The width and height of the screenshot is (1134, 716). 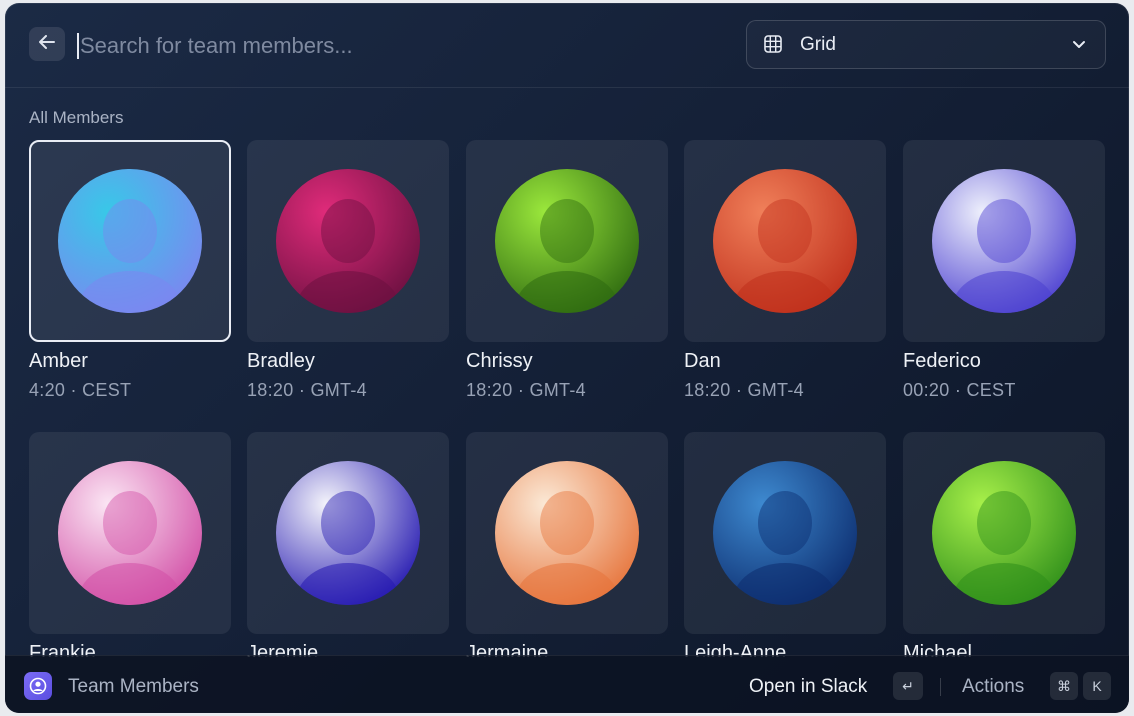 I want to click on member-local-time: 00:20 · CEST, so click(x=959, y=390).